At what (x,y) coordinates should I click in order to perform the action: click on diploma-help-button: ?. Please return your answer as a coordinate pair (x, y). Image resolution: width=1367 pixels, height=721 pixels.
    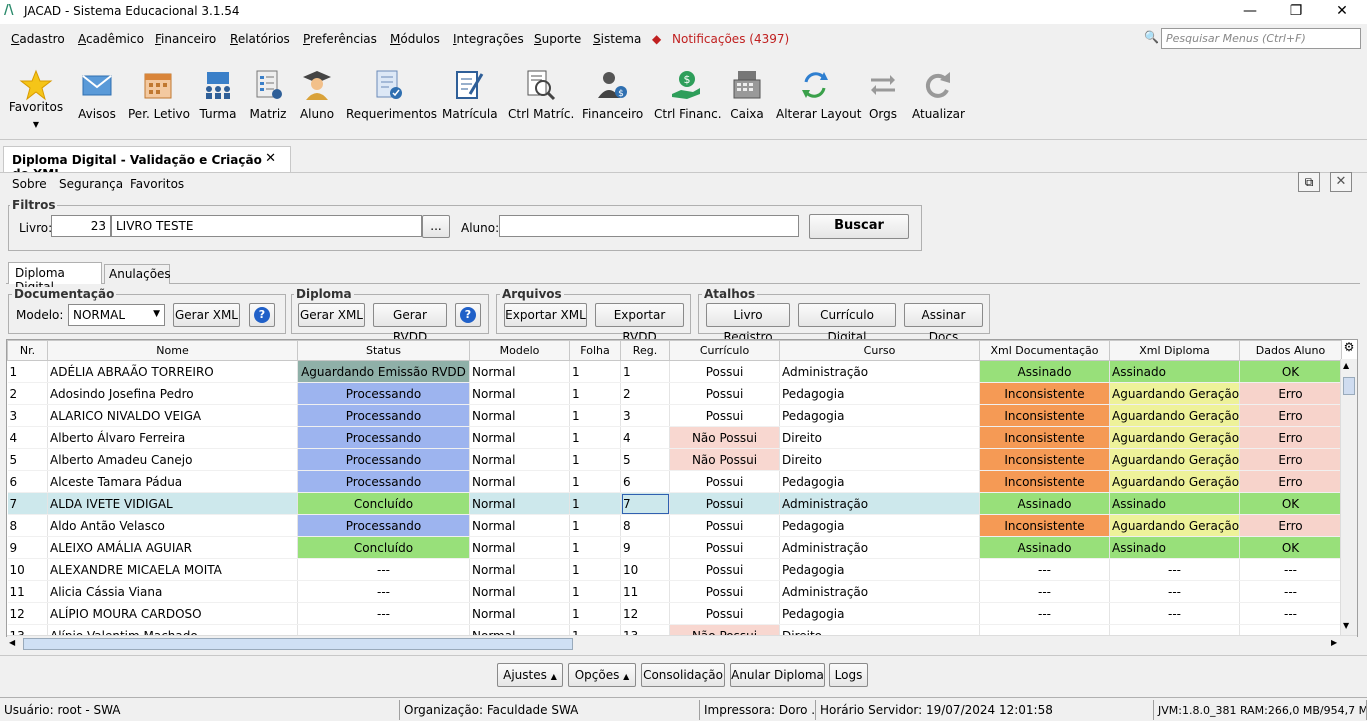
    Looking at the image, I should click on (468, 315).